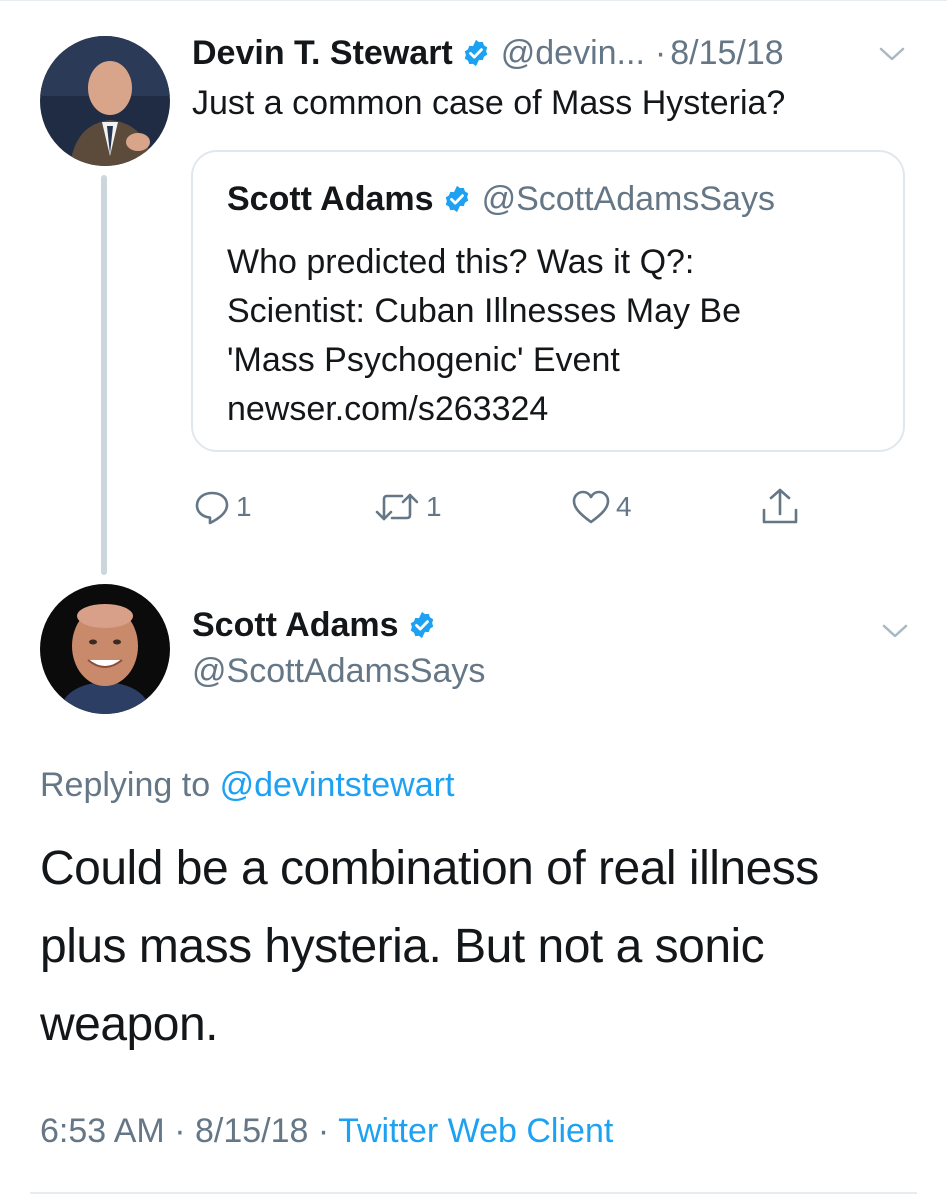  Describe the element at coordinates (337, 785) in the screenshot. I see `replying-to-mention: @devintstewart` at that location.